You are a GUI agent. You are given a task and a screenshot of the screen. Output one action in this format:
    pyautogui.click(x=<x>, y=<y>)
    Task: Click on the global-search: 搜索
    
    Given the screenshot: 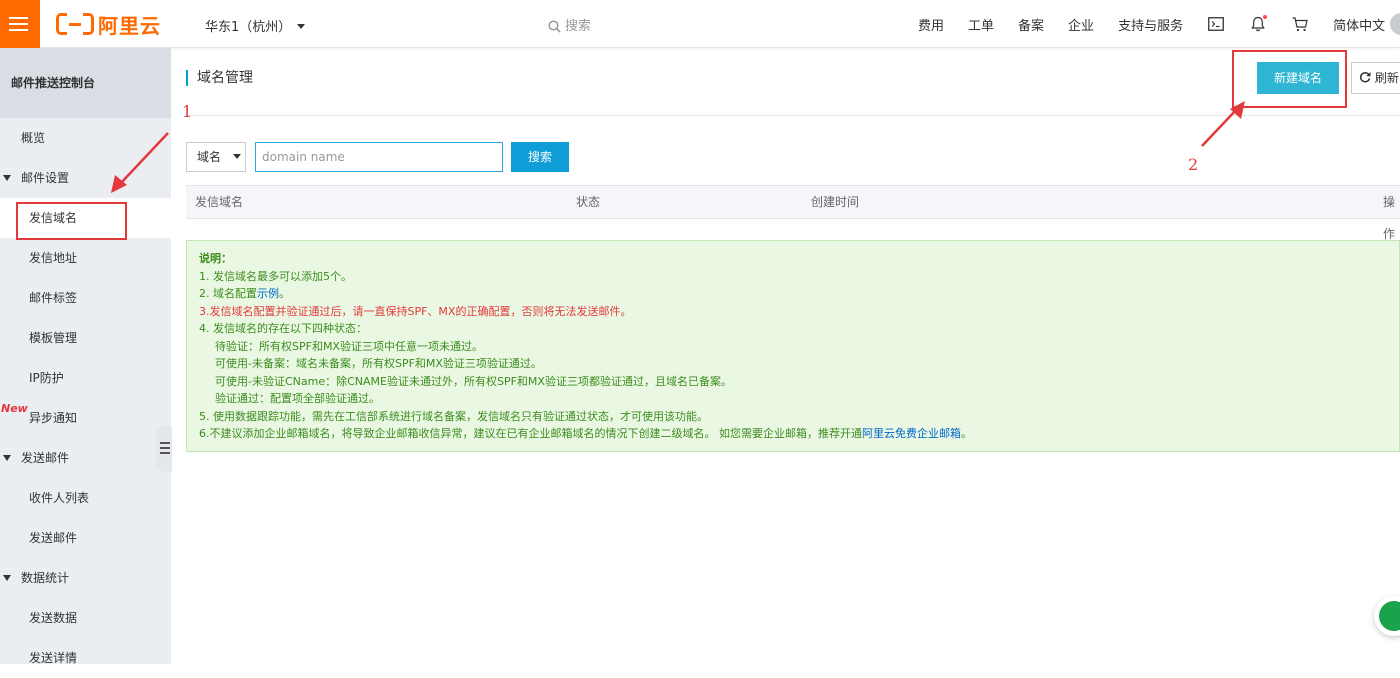 What is the action you would take?
    pyautogui.click(x=569, y=24)
    